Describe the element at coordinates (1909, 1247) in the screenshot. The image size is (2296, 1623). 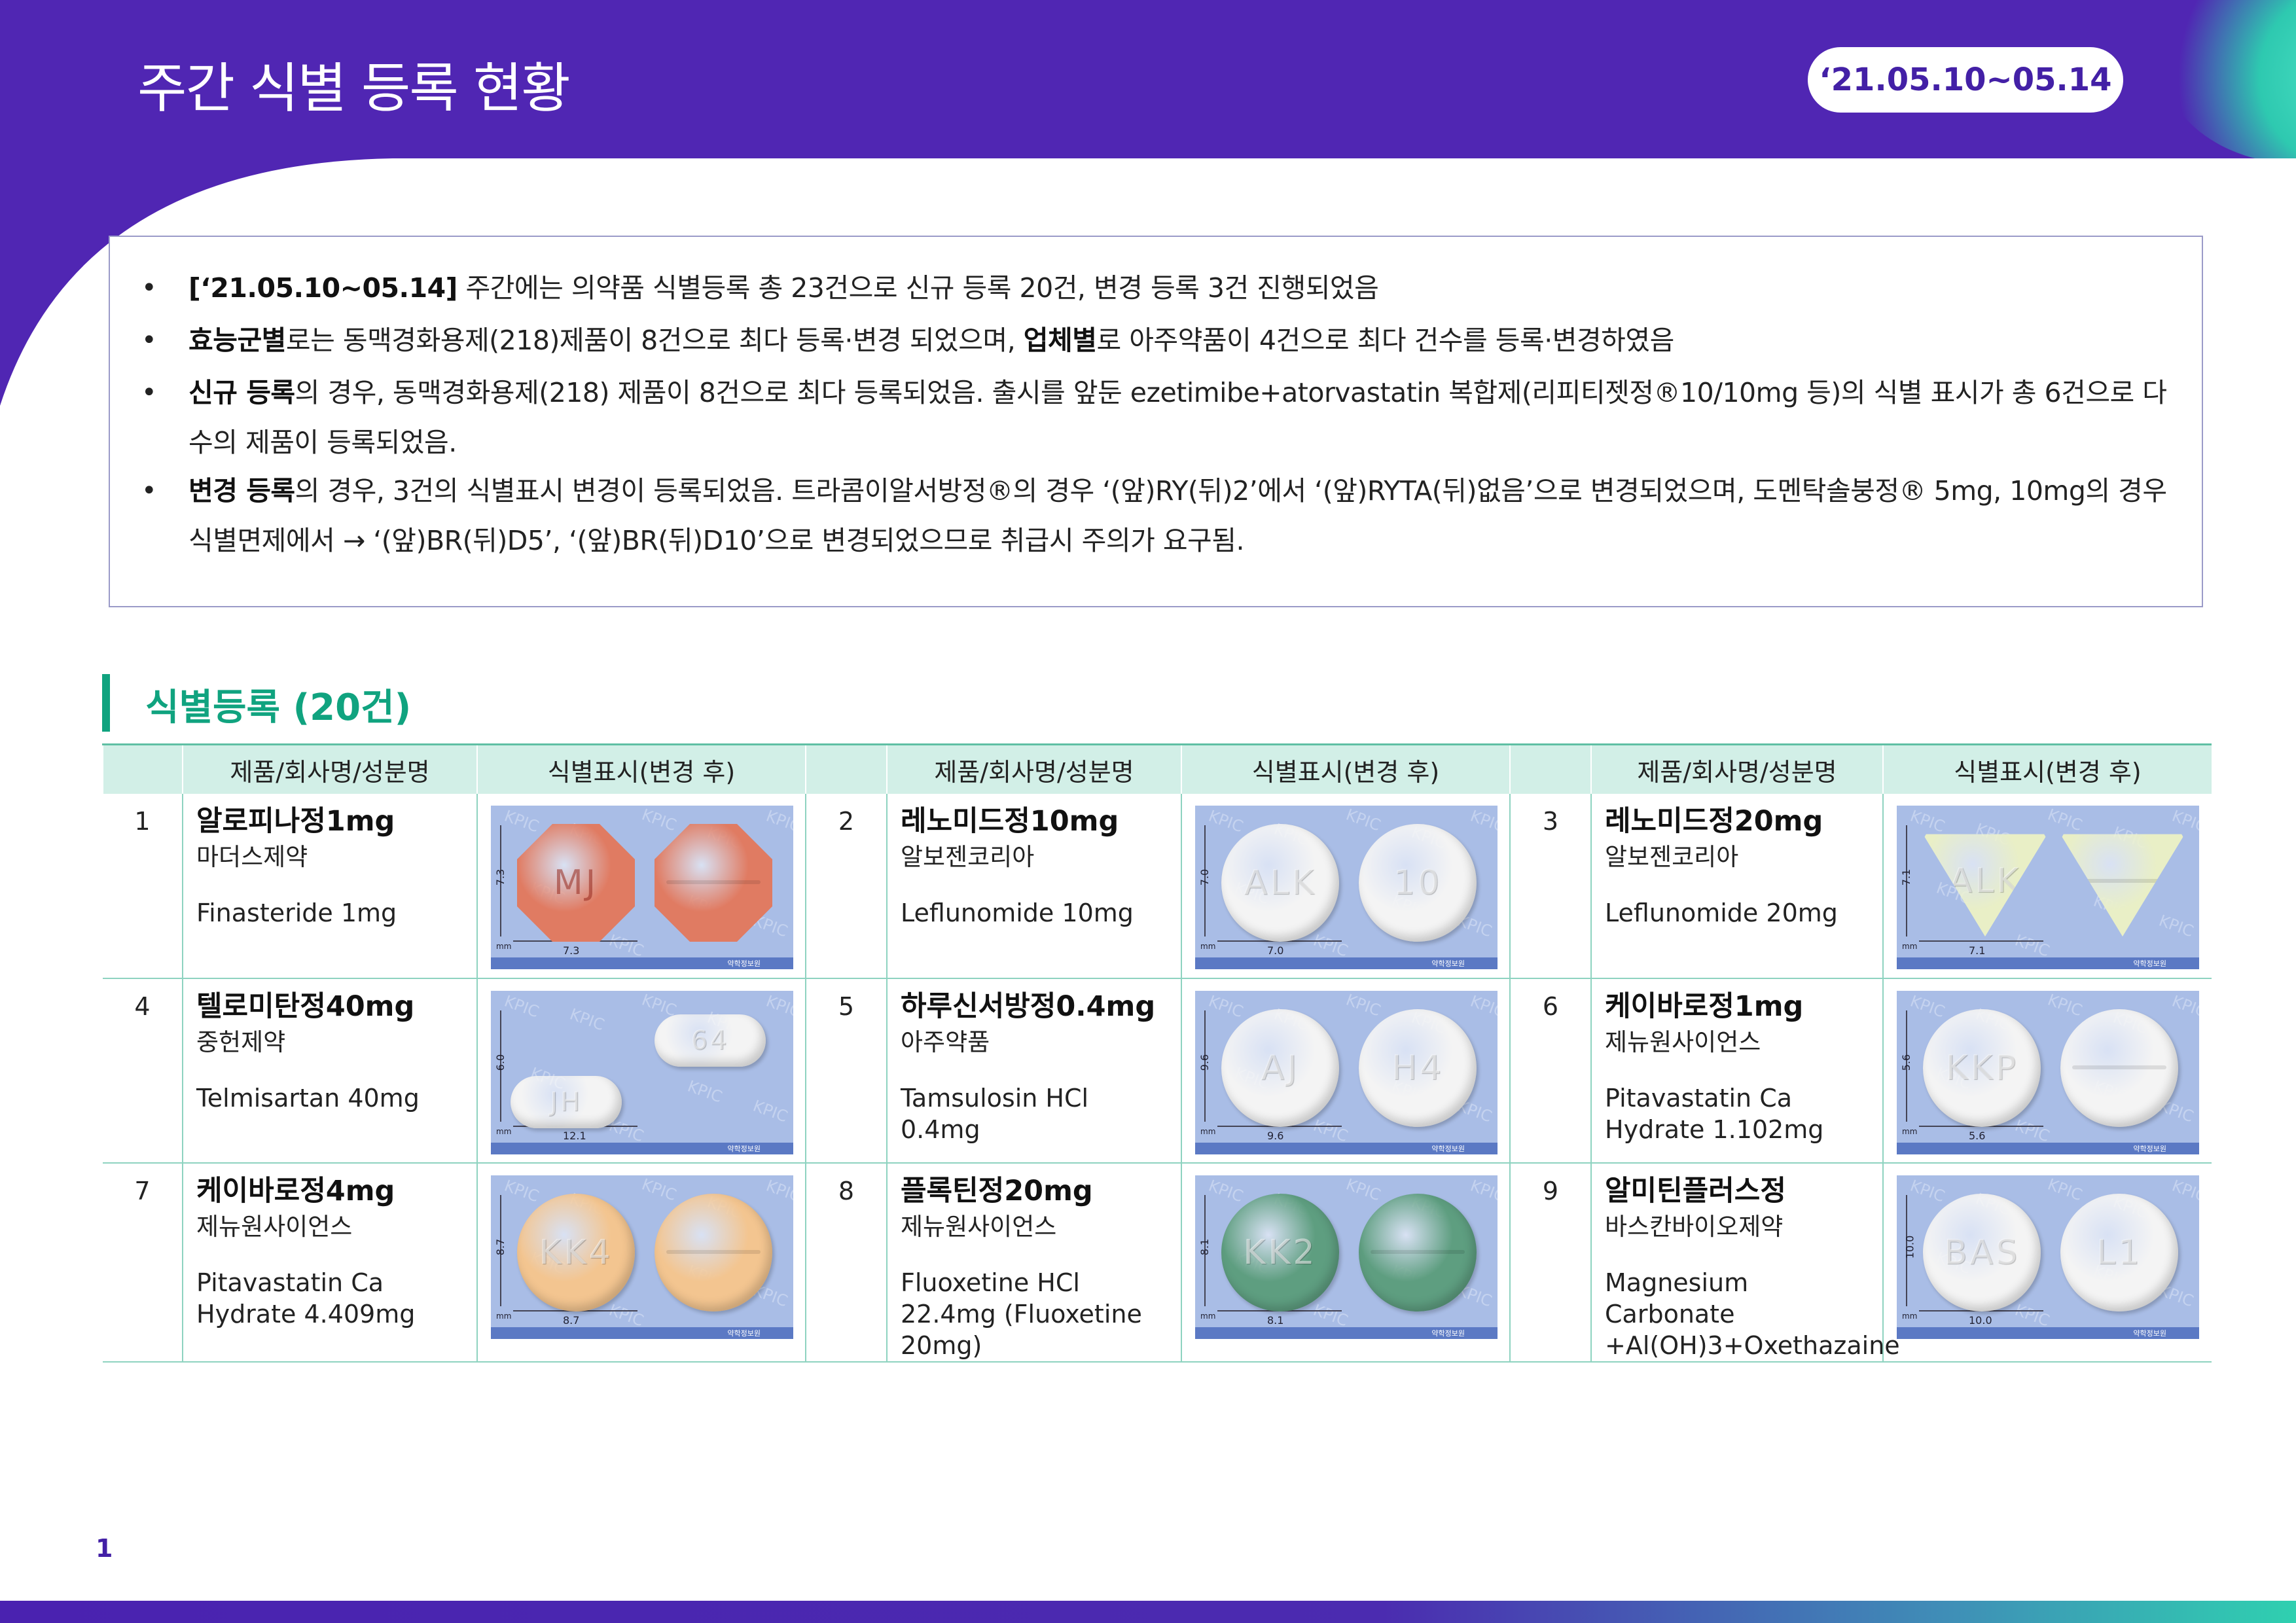
I see `height-label: 10.0` at that location.